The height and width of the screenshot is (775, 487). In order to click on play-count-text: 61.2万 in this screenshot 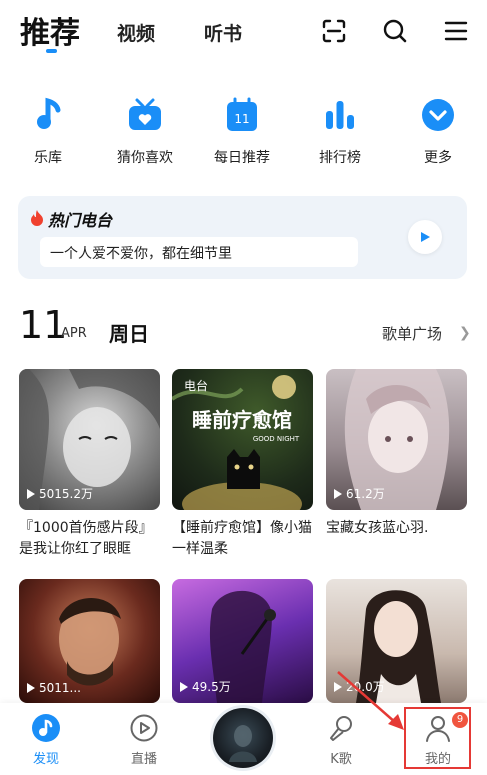, I will do `click(365, 494)`.